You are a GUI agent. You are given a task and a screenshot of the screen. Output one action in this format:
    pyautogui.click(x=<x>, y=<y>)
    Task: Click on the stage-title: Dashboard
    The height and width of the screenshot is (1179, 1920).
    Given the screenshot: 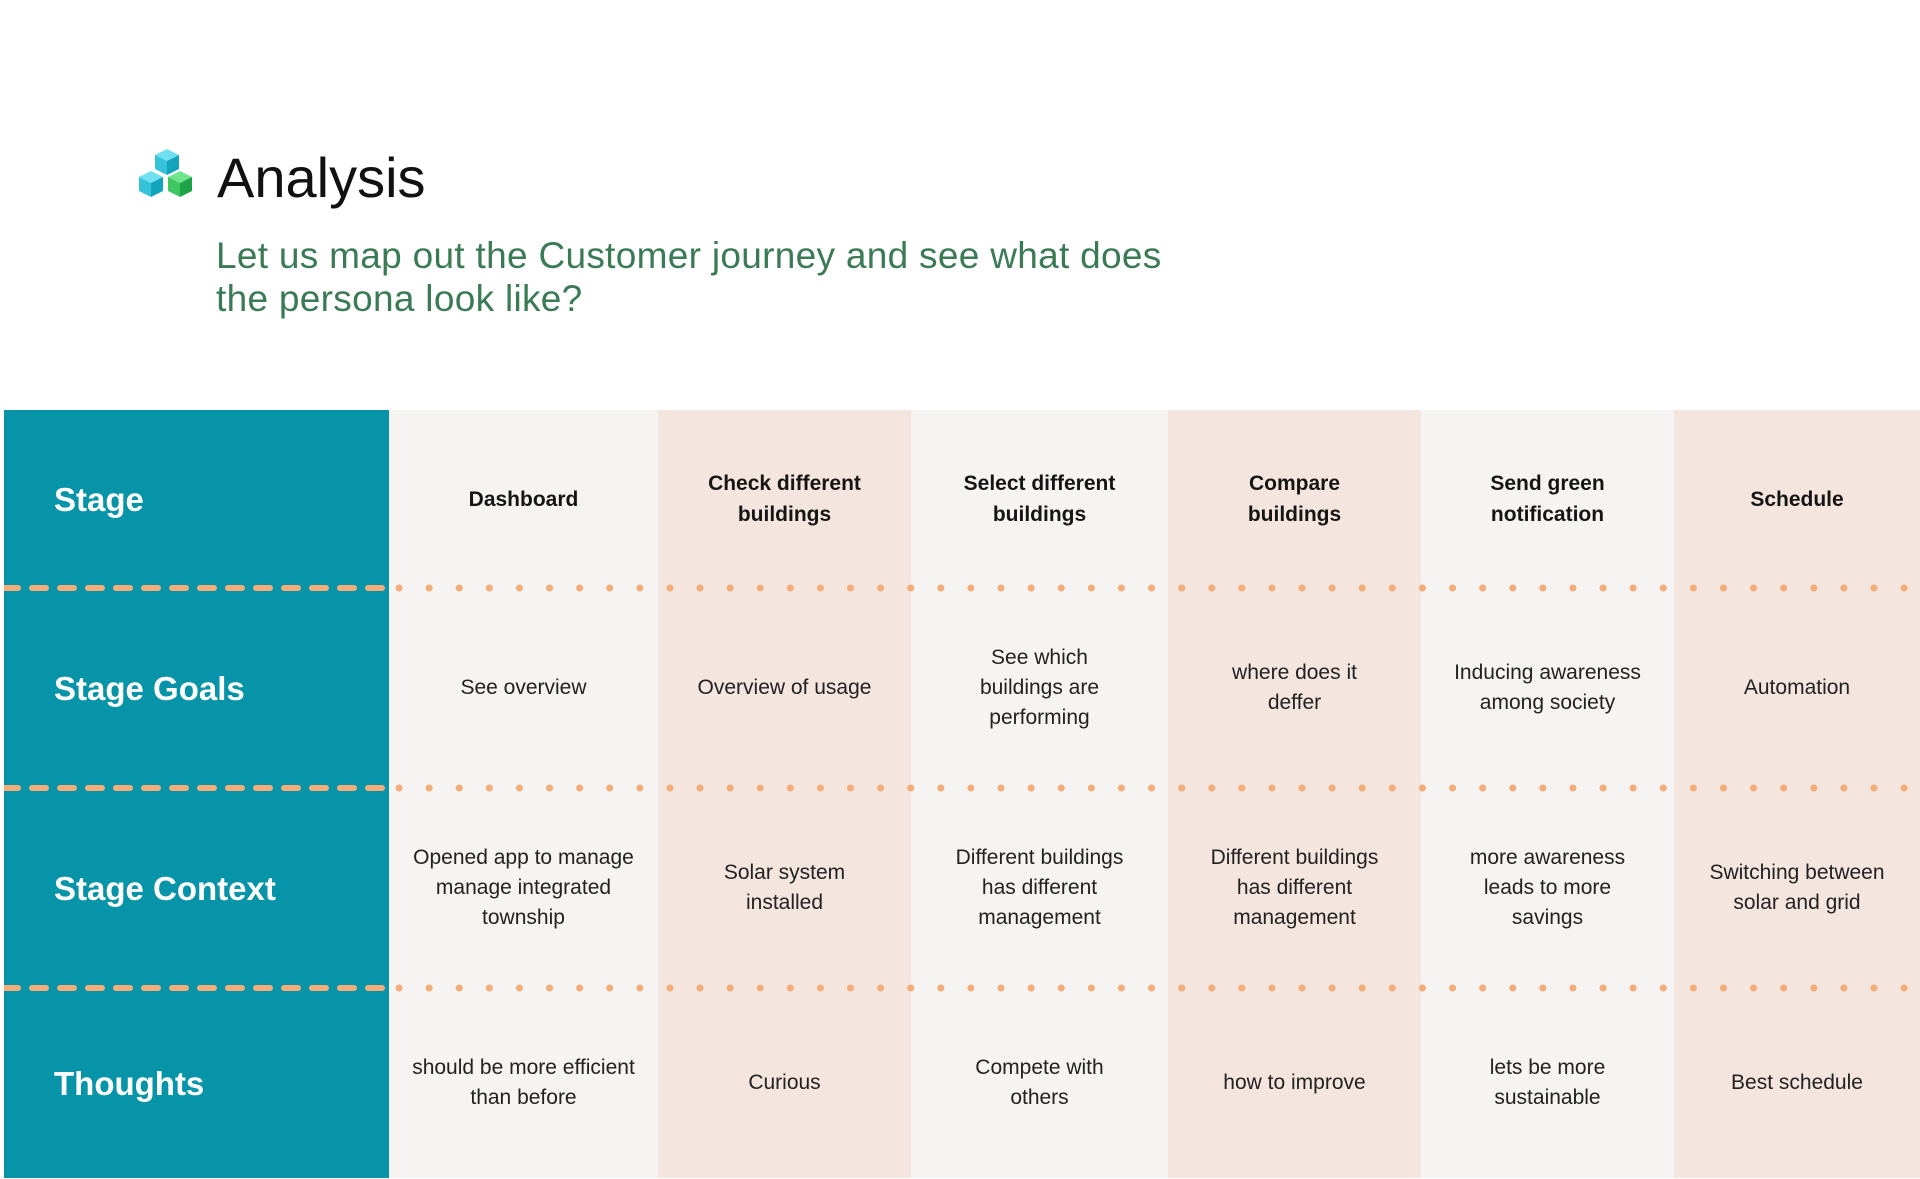 What is the action you would take?
    pyautogui.click(x=523, y=499)
    